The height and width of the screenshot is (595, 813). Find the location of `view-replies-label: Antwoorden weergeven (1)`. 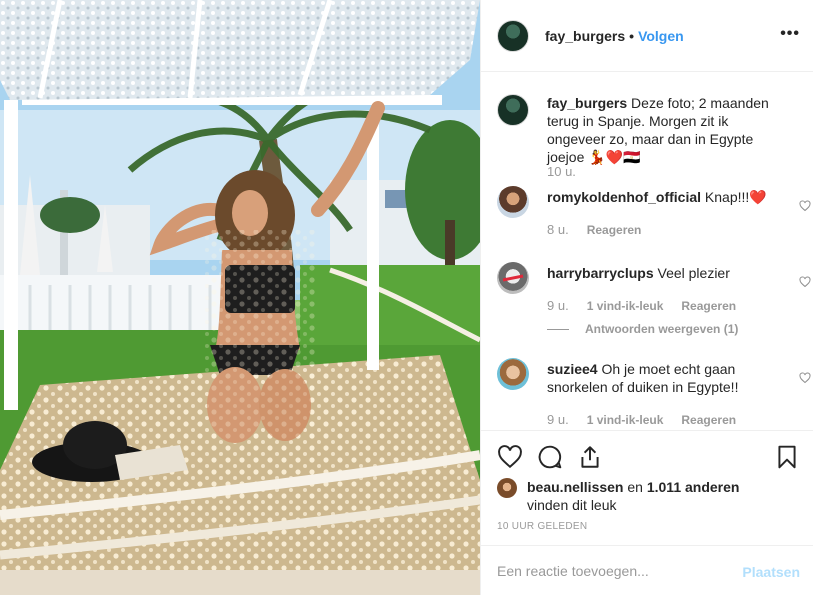

view-replies-label: Antwoorden weergeven (1) is located at coordinates (662, 329).